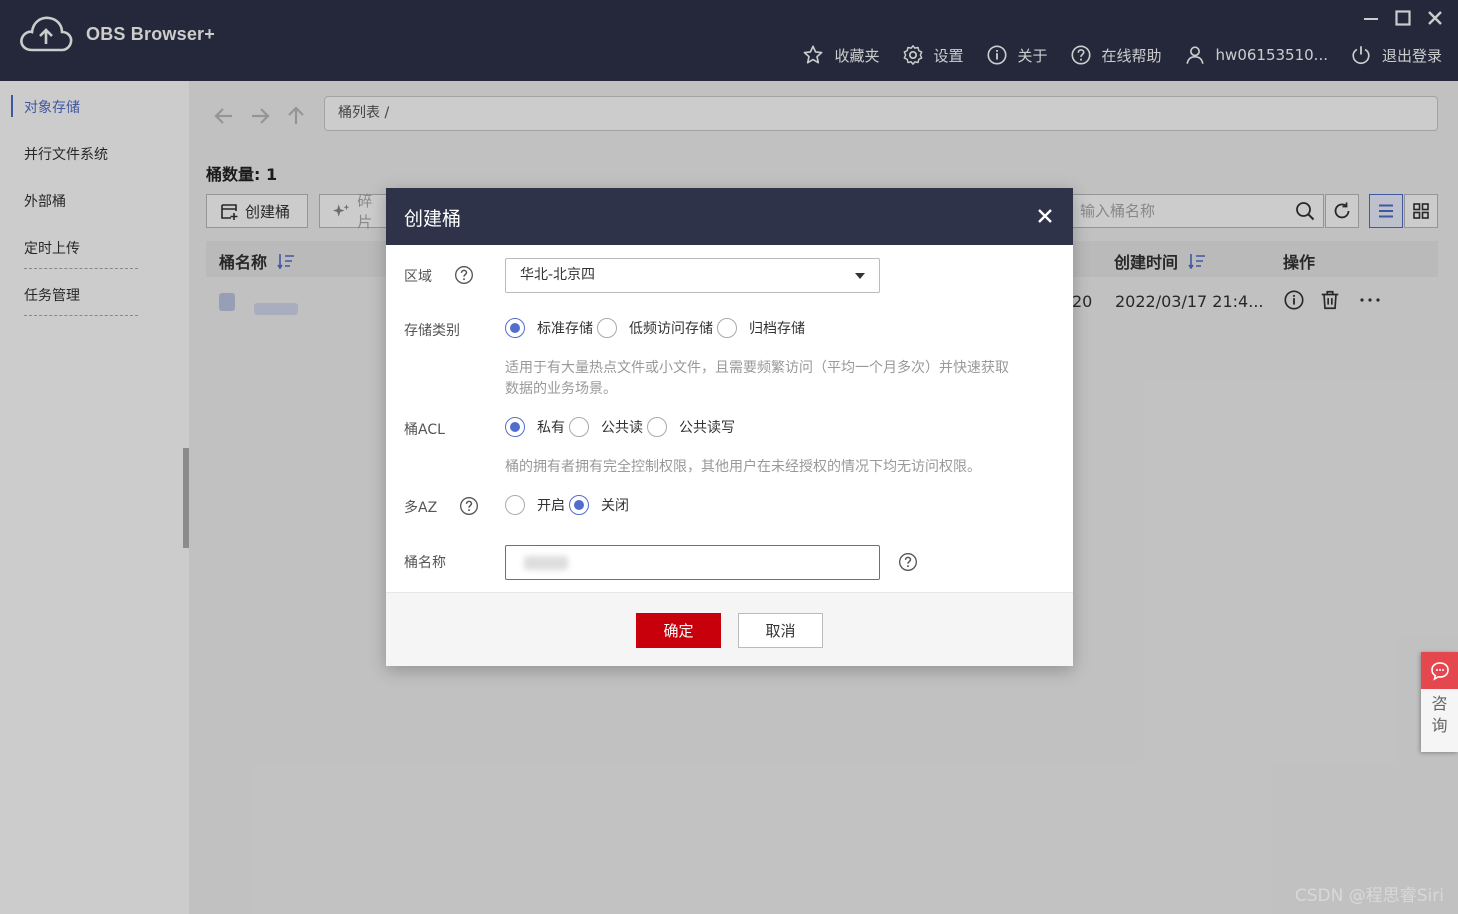 The image size is (1458, 914). Describe the element at coordinates (615, 506) in the screenshot. I see `radio-label: 关闭` at that location.